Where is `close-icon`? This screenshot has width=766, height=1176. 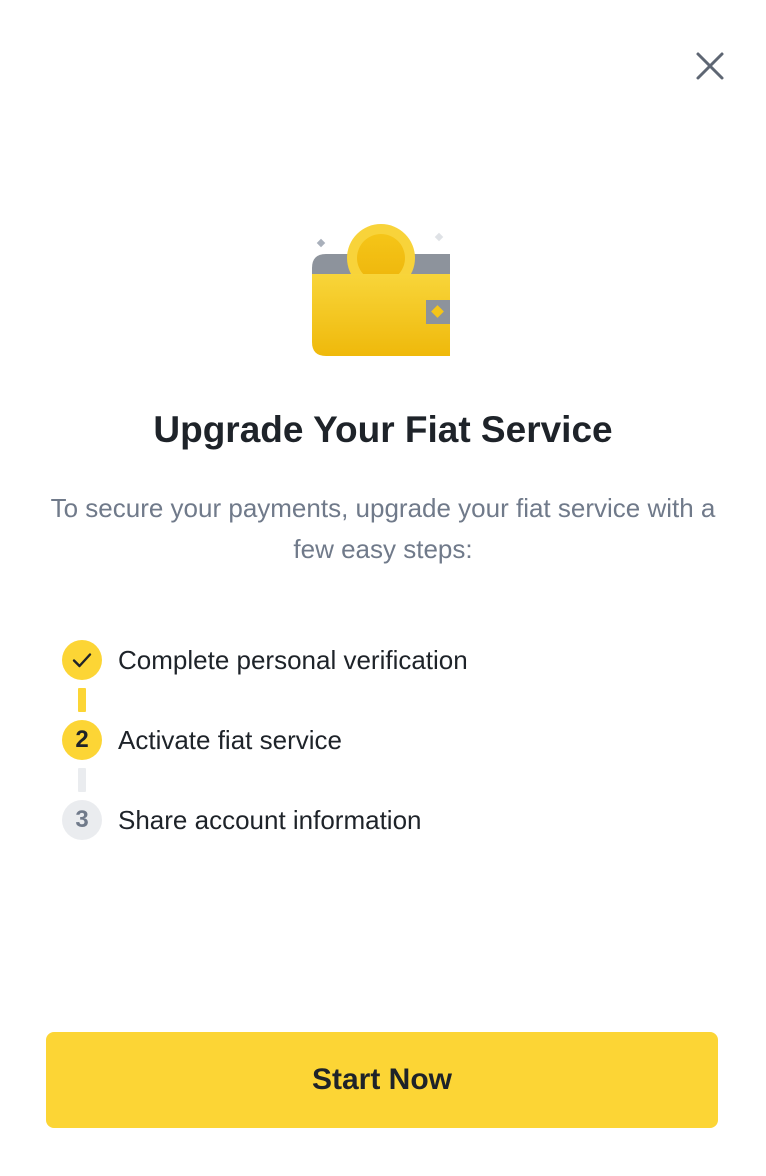 close-icon is located at coordinates (710, 66).